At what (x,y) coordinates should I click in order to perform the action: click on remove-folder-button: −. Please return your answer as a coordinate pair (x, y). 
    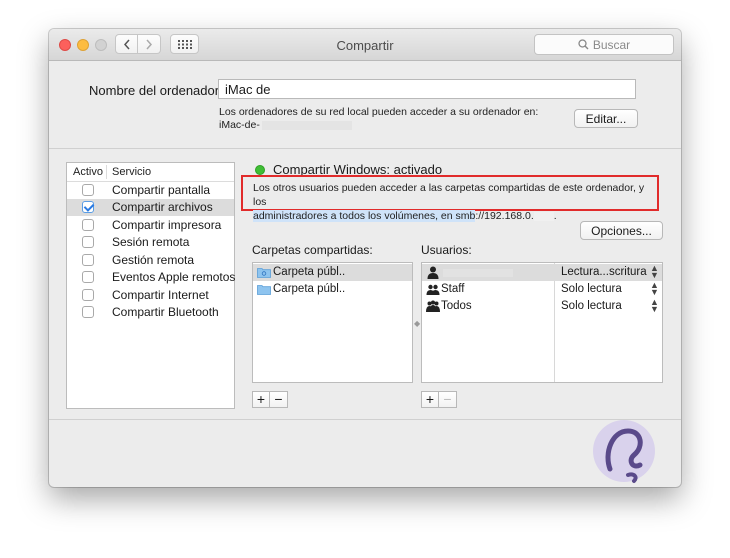
    Looking at the image, I should click on (279, 399).